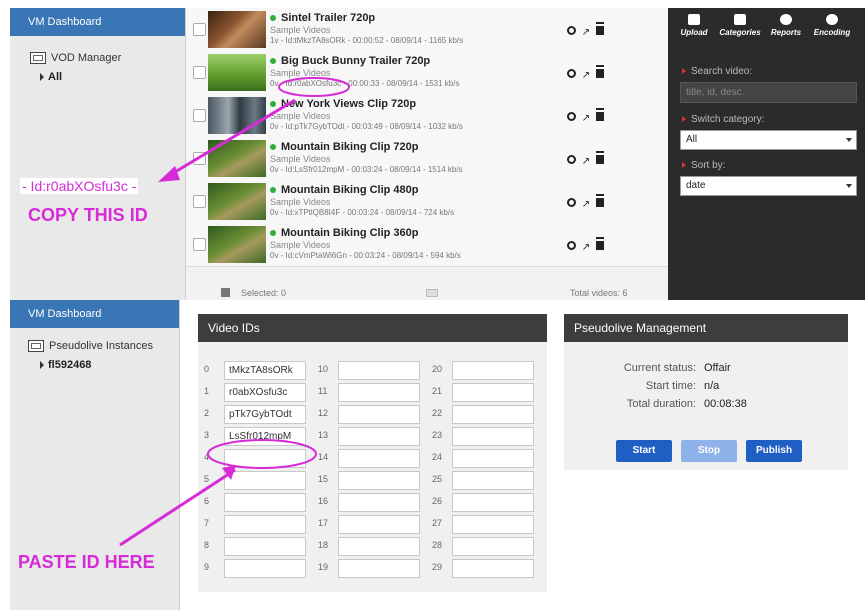 This screenshot has width=865, height=610. Describe the element at coordinates (207, 545) in the screenshot. I see `slot-number: 8` at that location.